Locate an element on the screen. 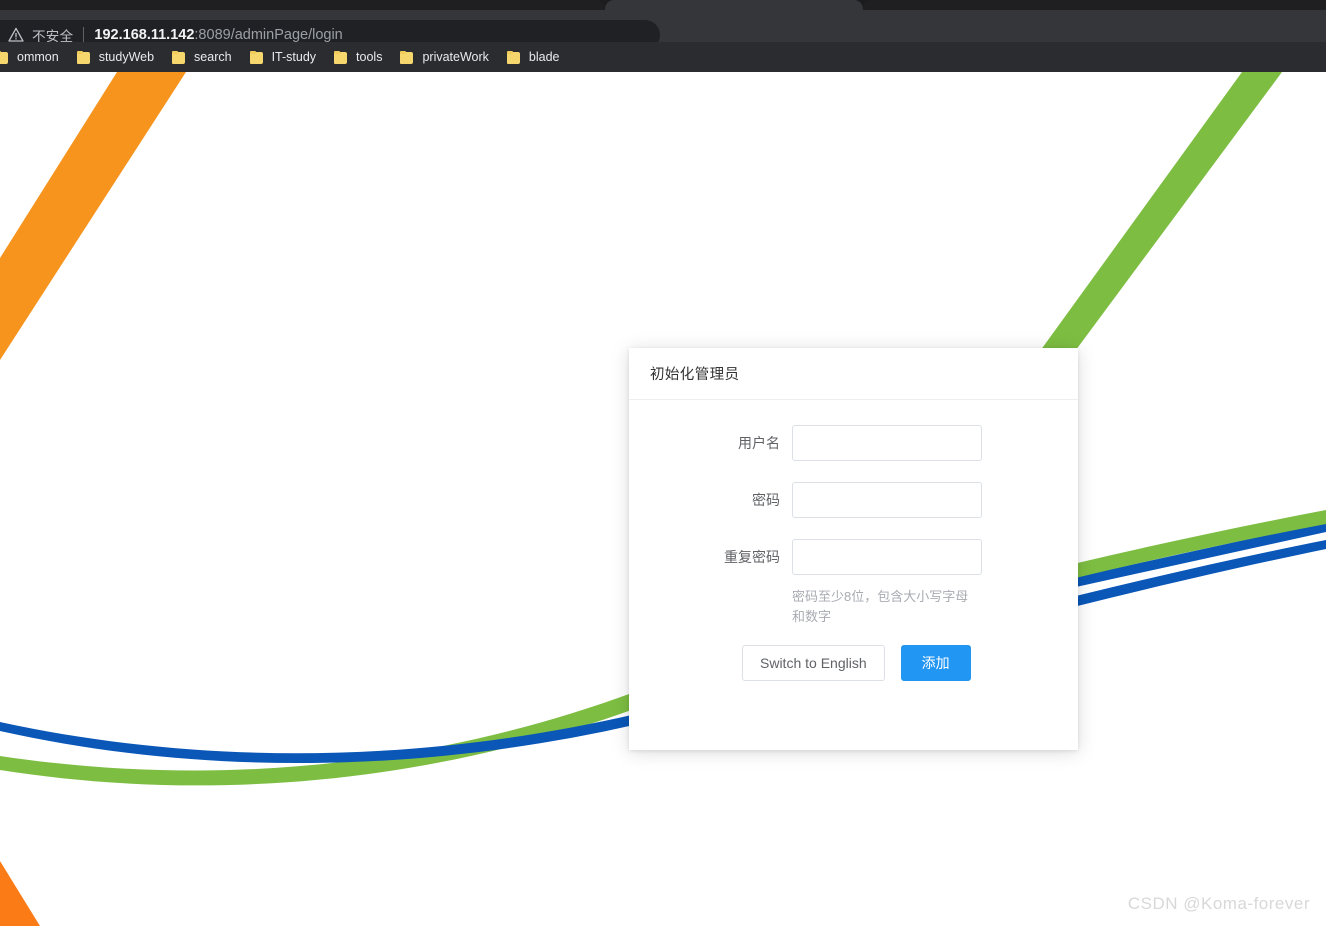 Image resolution: width=1326 pixels, height=926 pixels. password-hint-row: 密码至少8位，包含大小写字母和数字 is located at coordinates (853, 607).